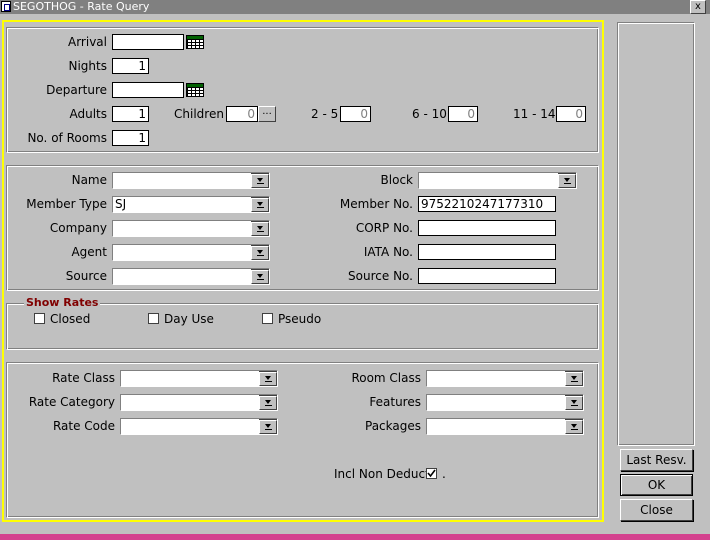 The width and height of the screenshot is (710, 540). I want to click on company-combo, so click(191, 228).